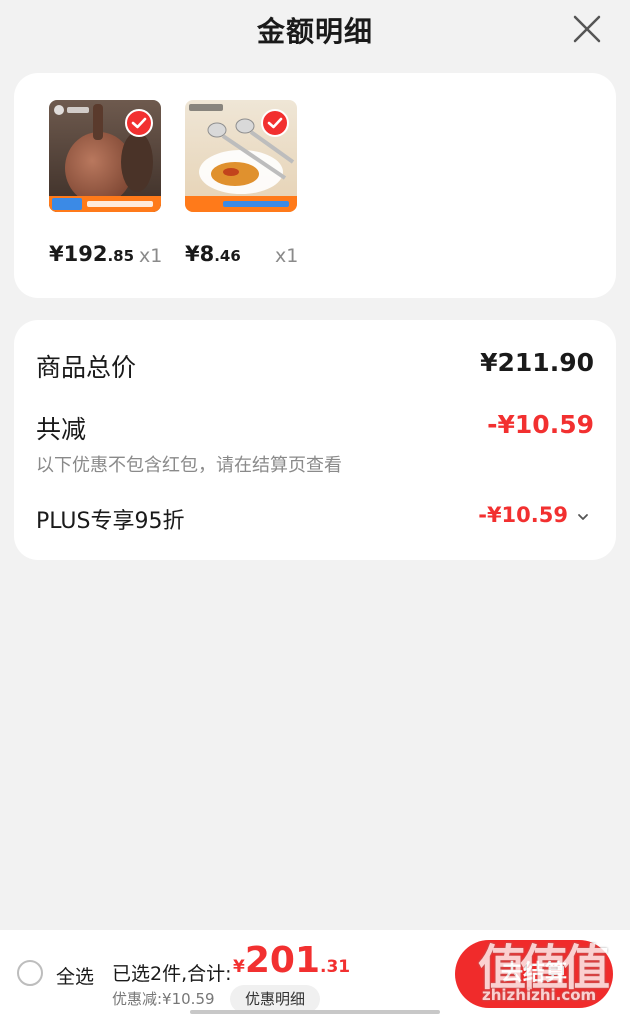 The height and width of the screenshot is (1016, 630). What do you see at coordinates (539, 995) in the screenshot?
I see `watermark-url: zhizhizhi.com` at bounding box center [539, 995].